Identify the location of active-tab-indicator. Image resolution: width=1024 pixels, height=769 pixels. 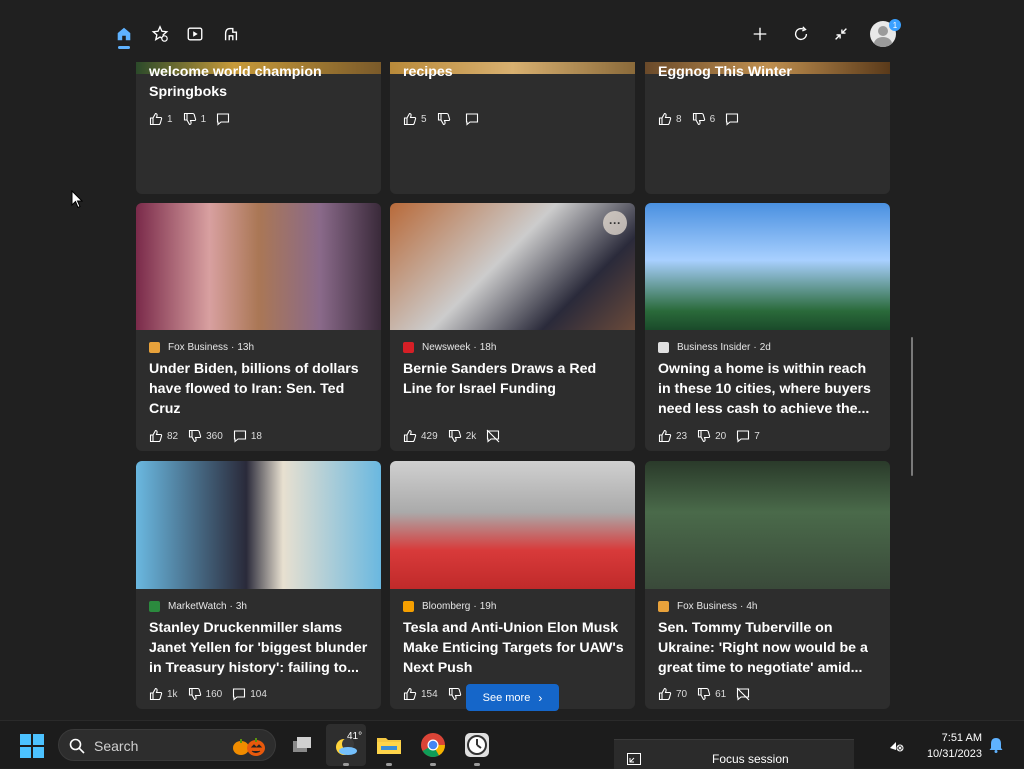
(124, 47).